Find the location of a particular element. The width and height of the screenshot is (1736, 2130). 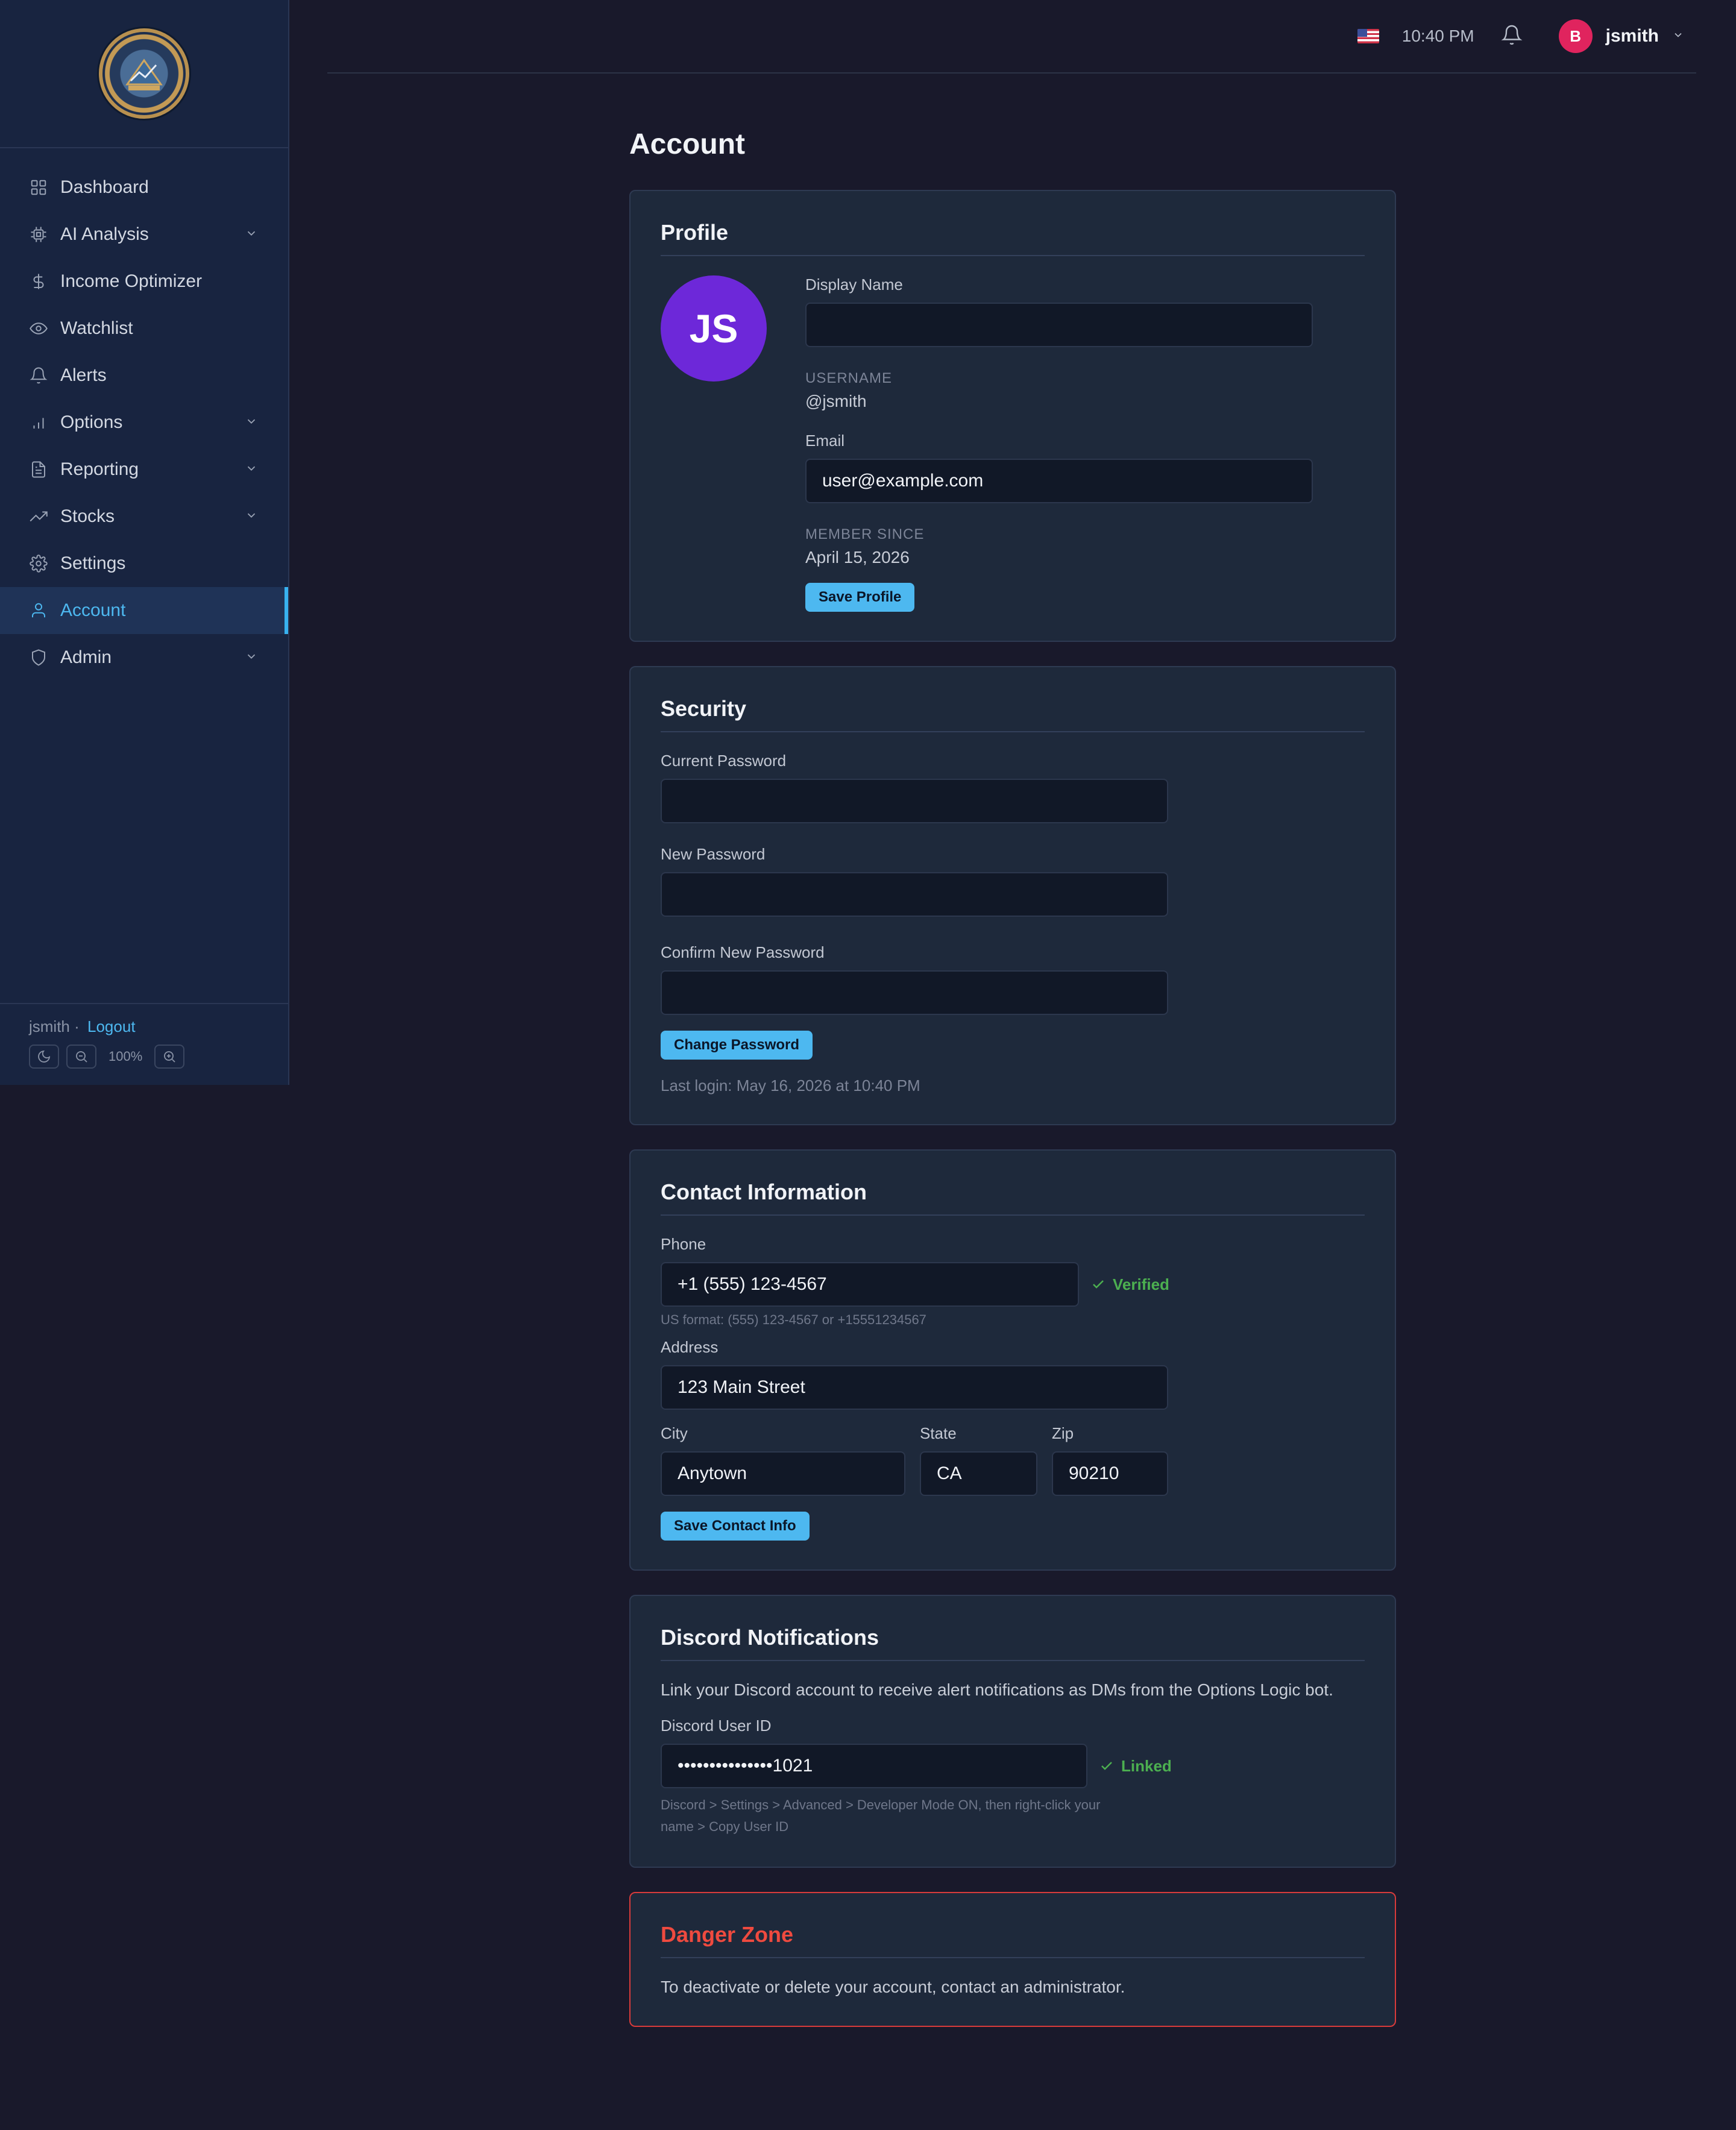

username-label: USERNAME is located at coordinates (849, 378).